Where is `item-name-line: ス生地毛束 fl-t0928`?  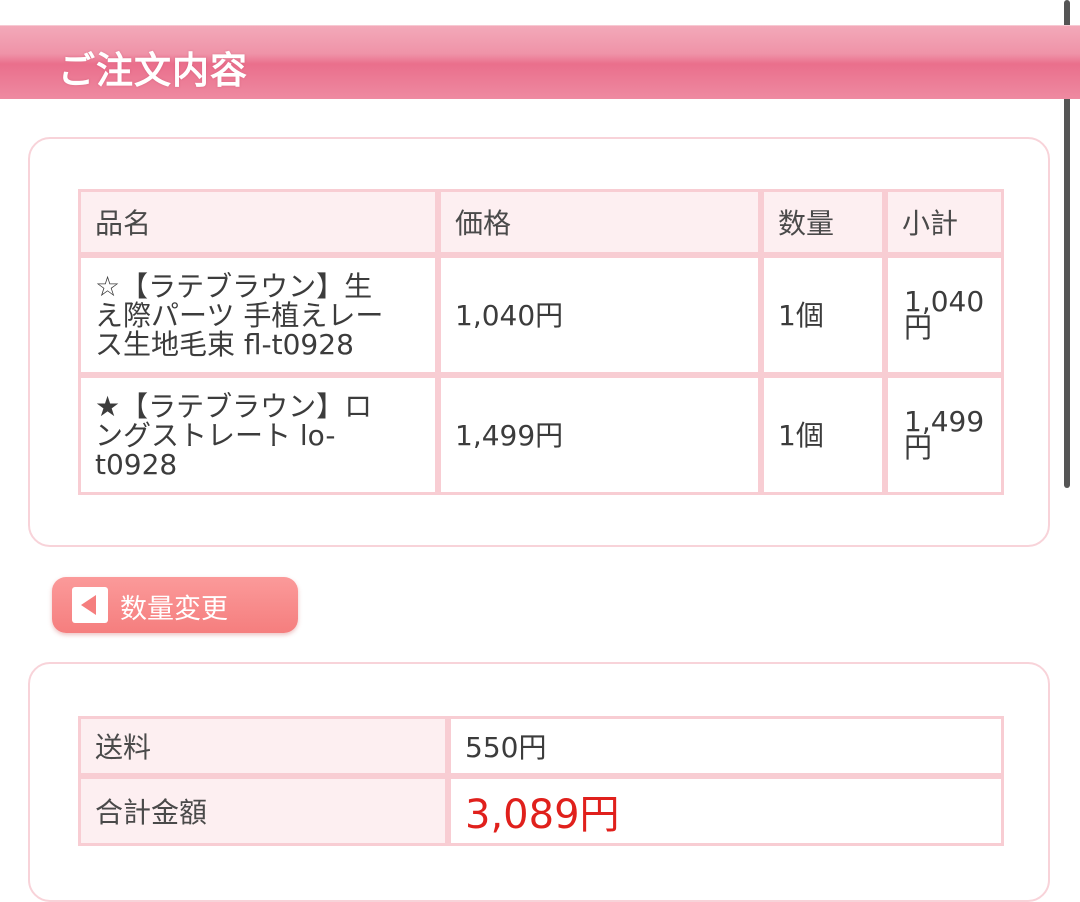 item-name-line: ス生地毛束 fl-t0928 is located at coordinates (224, 344).